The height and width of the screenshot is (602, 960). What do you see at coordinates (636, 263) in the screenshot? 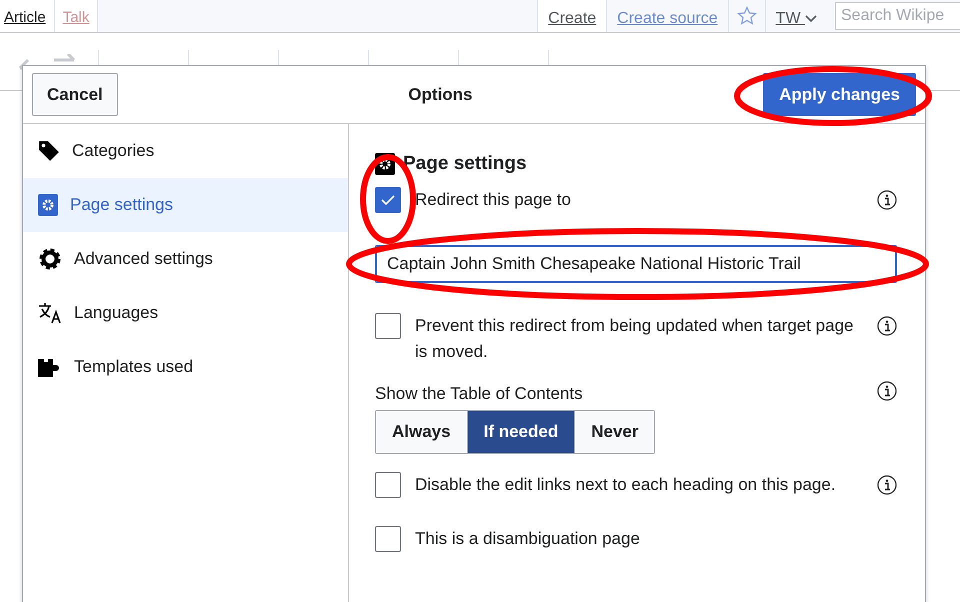
I see `redirect-target-field: Captain John Smith Chesapeake National Historic Trail` at bounding box center [636, 263].